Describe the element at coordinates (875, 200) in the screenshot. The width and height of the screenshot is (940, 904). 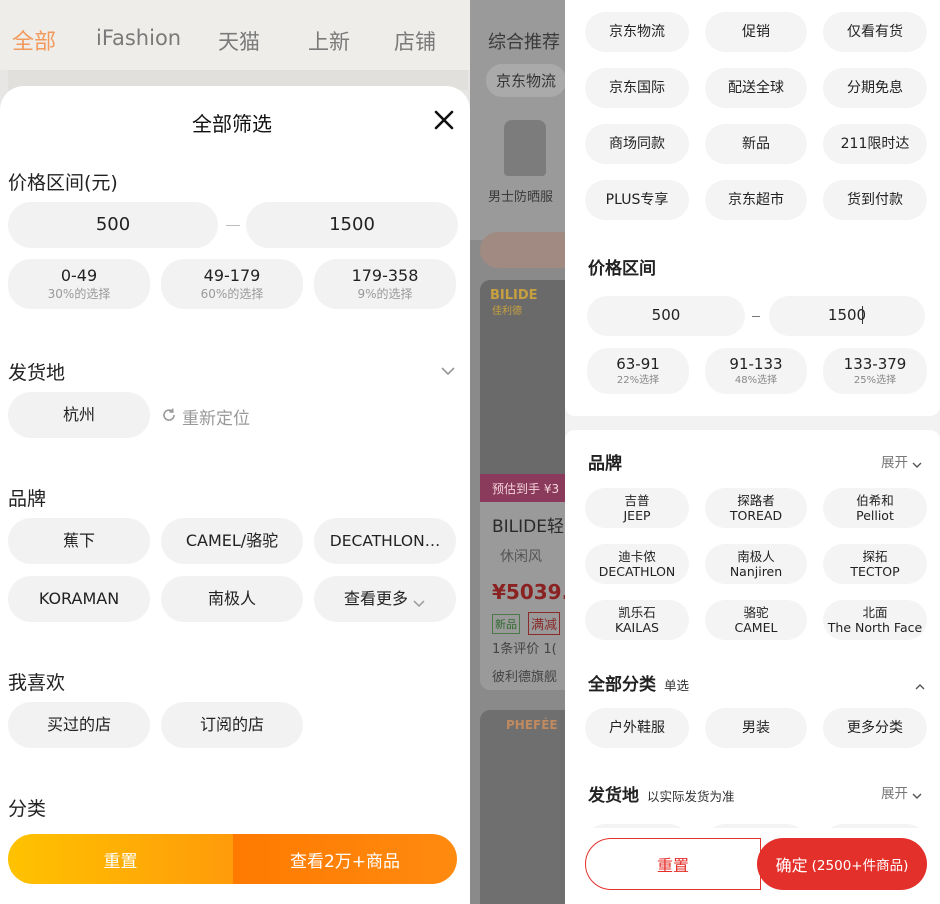
I see `service-tag: 货到付款` at that location.